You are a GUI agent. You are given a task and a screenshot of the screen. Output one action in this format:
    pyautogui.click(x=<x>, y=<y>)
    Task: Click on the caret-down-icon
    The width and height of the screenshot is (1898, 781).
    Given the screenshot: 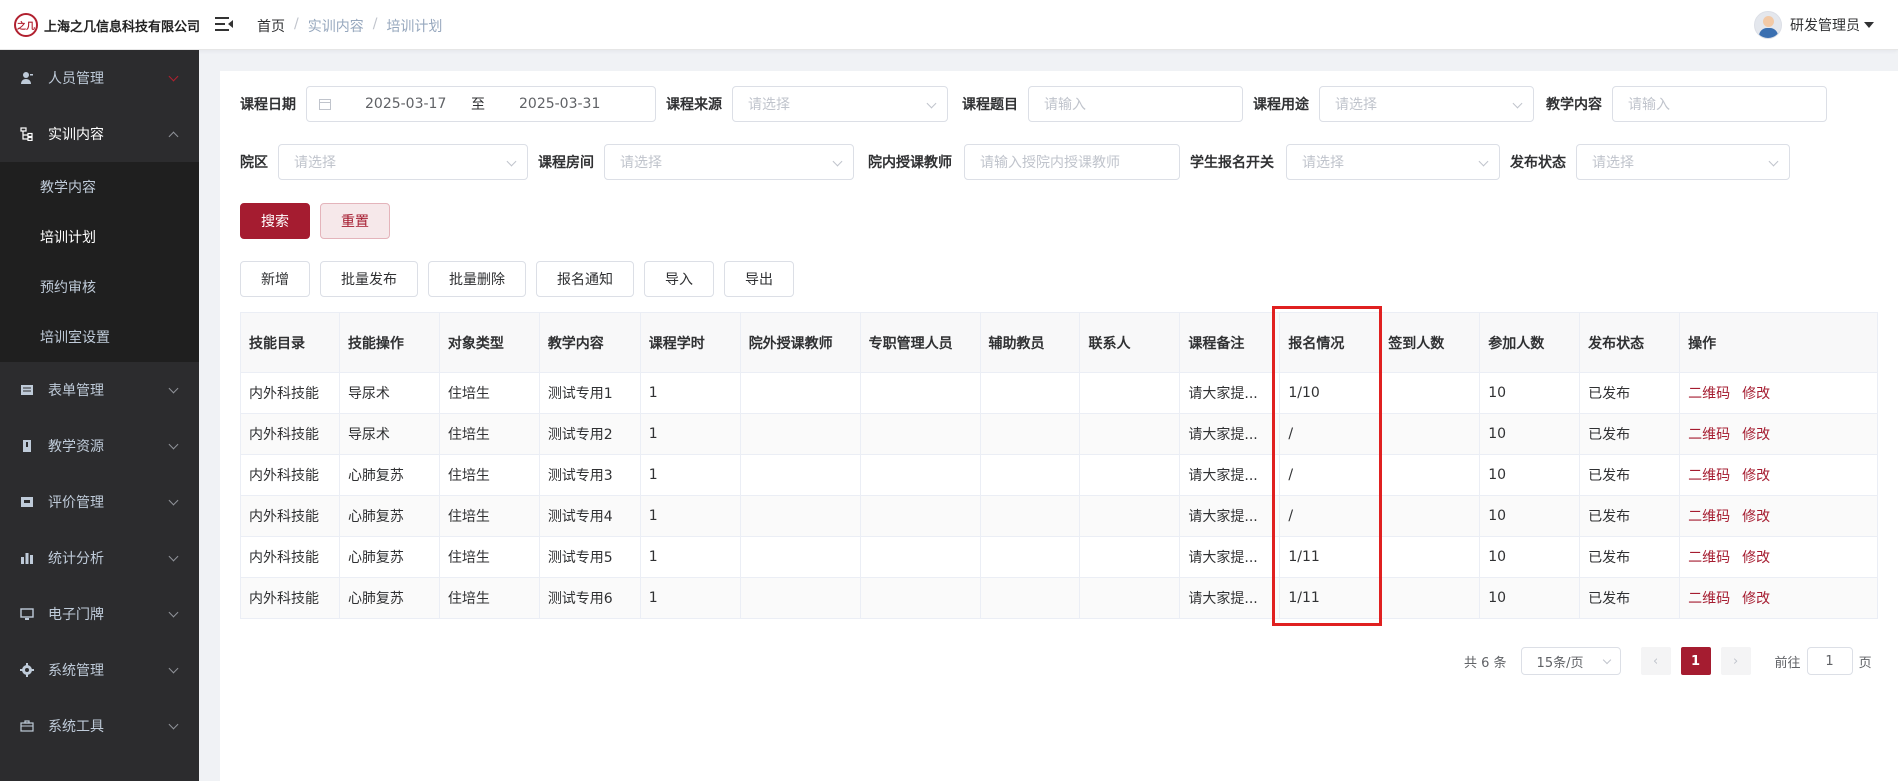 What is the action you would take?
    pyautogui.click(x=1869, y=25)
    